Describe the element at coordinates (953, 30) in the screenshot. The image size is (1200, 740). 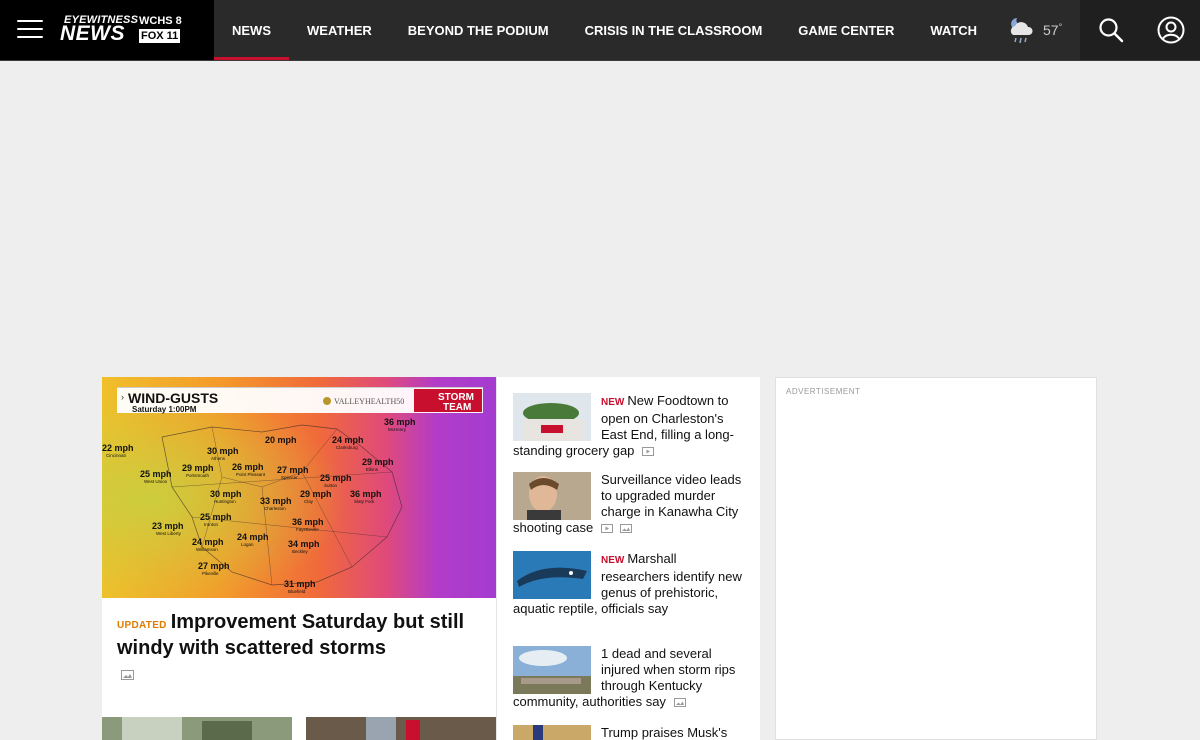
I see `nav-item-watch: WATCH` at that location.